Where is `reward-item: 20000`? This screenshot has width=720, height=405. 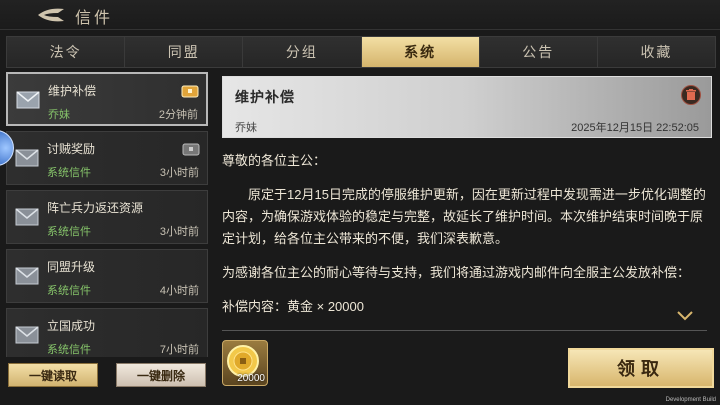
reward-item: 20000 is located at coordinates (245, 363).